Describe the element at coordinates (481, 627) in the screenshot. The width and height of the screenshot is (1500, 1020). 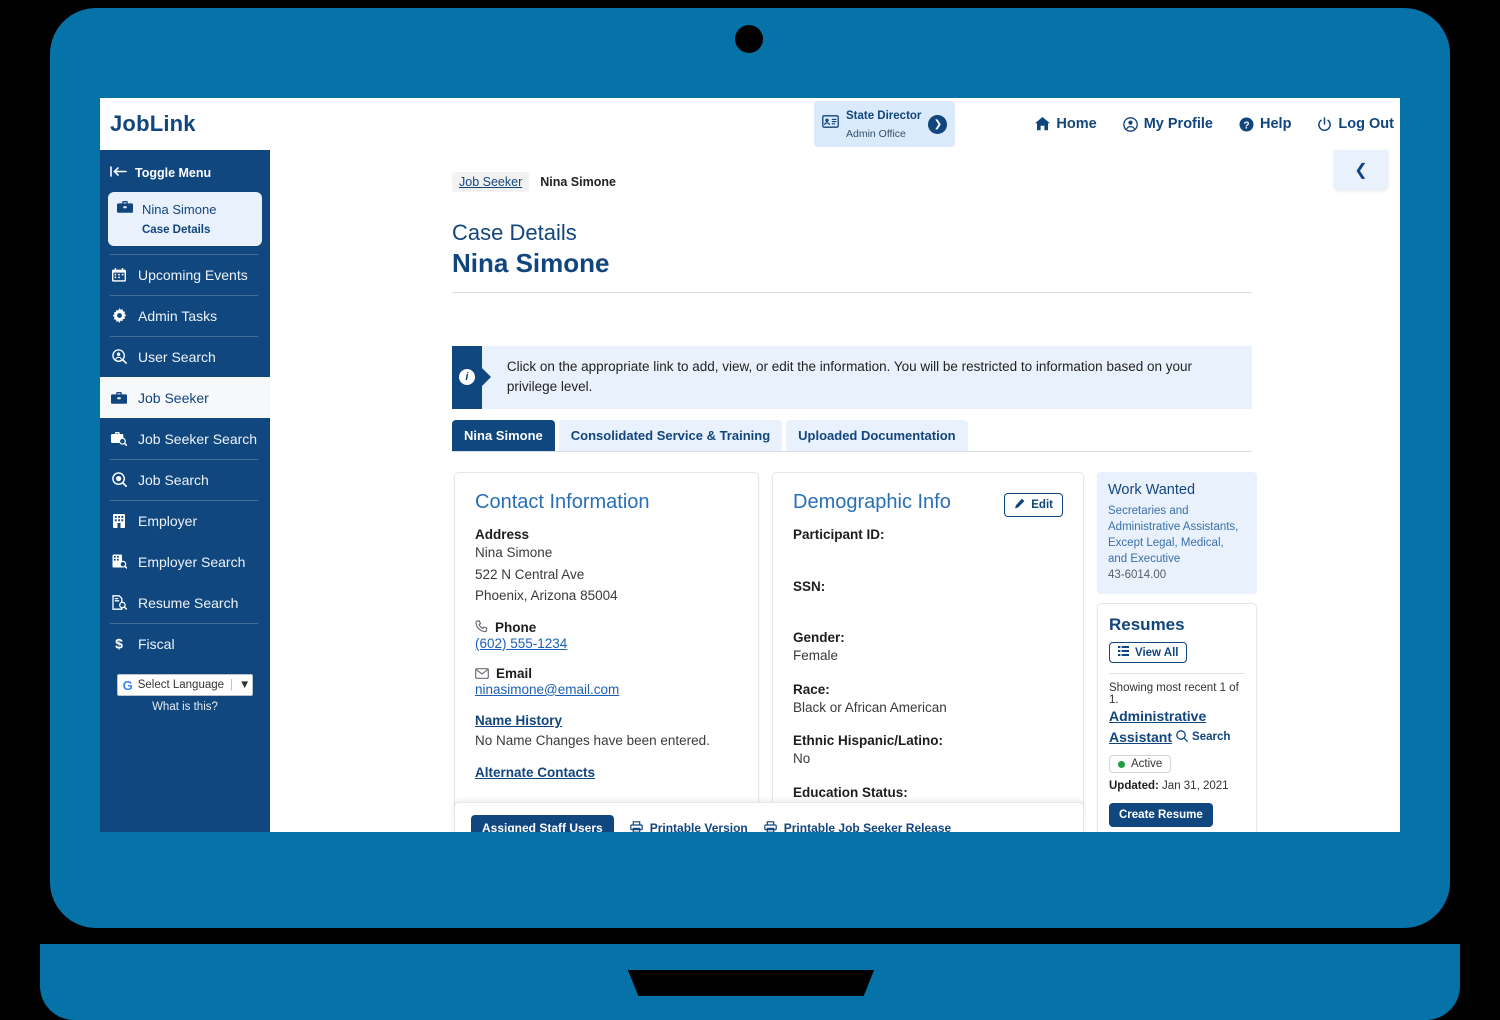
I see `phone-icon` at that location.